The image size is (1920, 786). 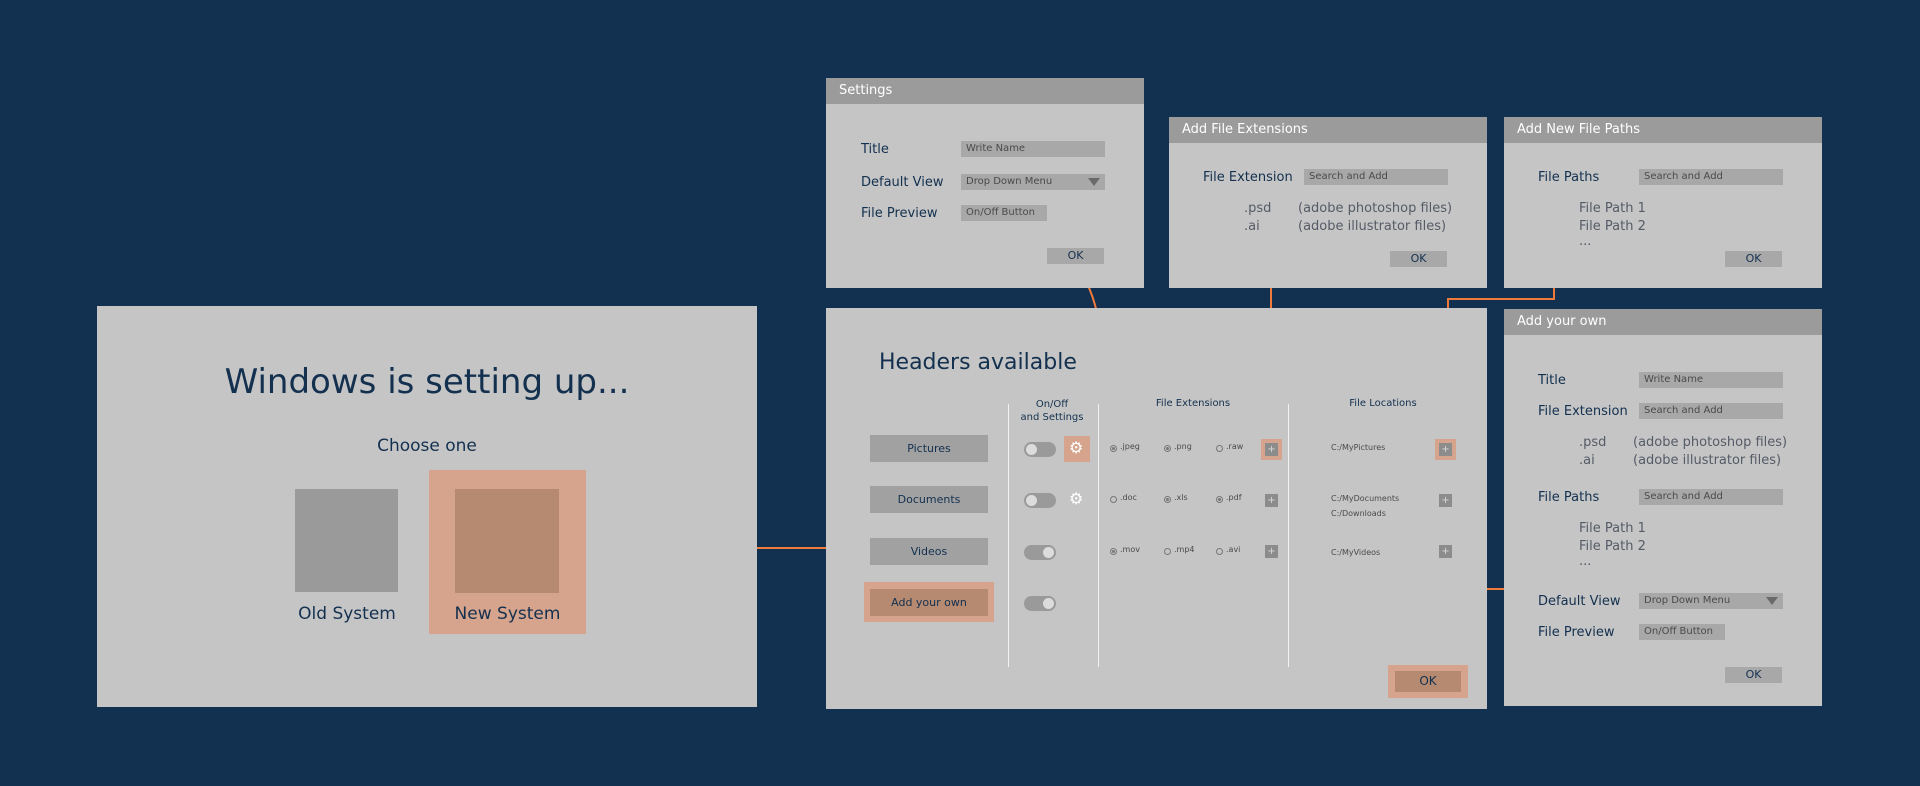 I want to click on add-own-default-view-dropdown: Drop Down Menu, so click(x=1711, y=601).